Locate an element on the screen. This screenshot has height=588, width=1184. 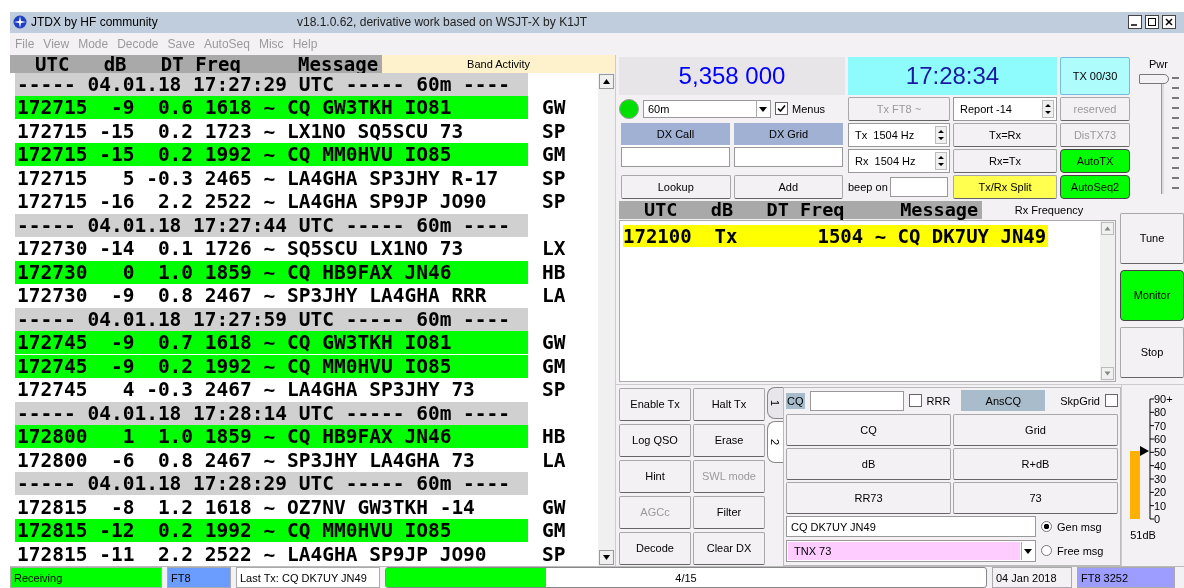
decode-message: 172715 -16 2.2 2522 ~ LA4GHA SP9JP JO90 is located at coordinates (252, 202).